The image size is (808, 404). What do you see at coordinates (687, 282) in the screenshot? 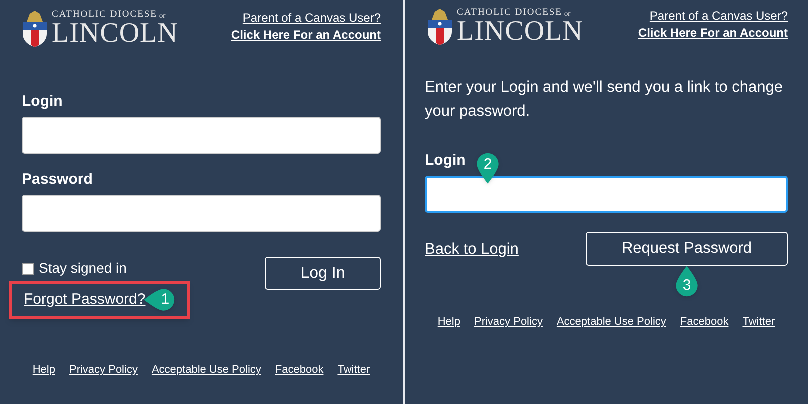
I see `step-marker: 3` at bounding box center [687, 282].